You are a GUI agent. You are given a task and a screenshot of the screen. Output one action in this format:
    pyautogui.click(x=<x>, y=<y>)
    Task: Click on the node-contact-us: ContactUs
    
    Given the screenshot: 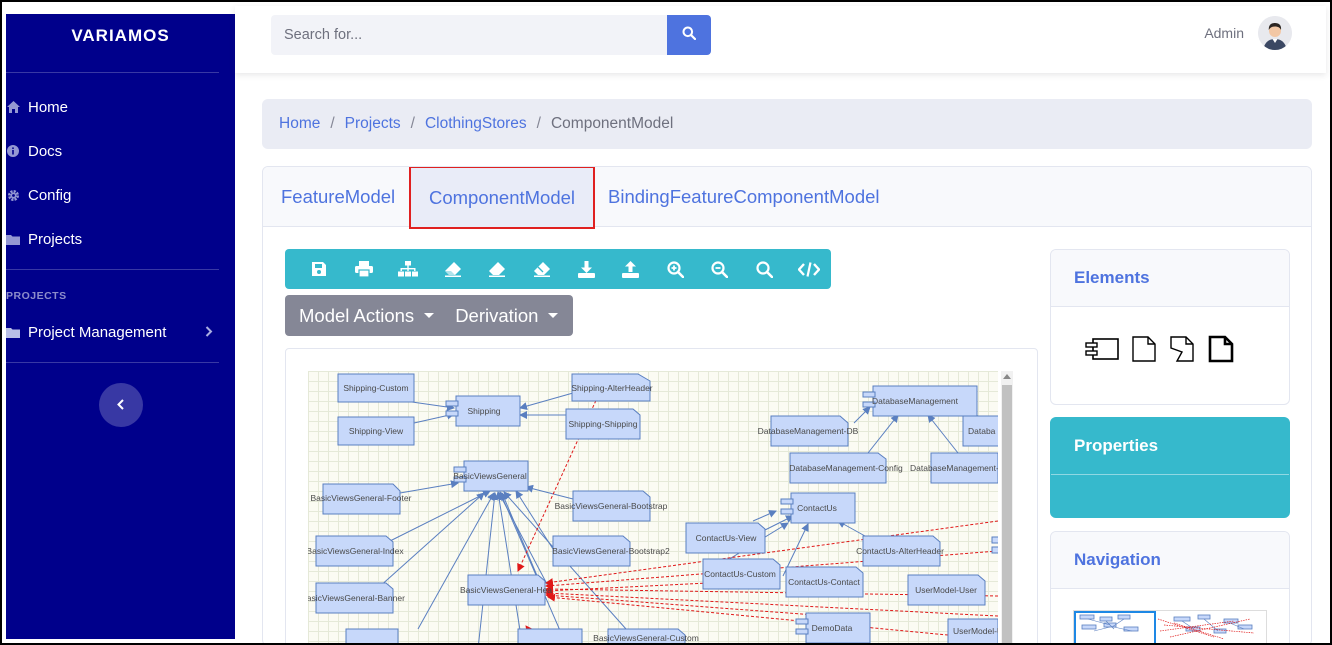 What is the action you would take?
    pyautogui.click(x=818, y=508)
    